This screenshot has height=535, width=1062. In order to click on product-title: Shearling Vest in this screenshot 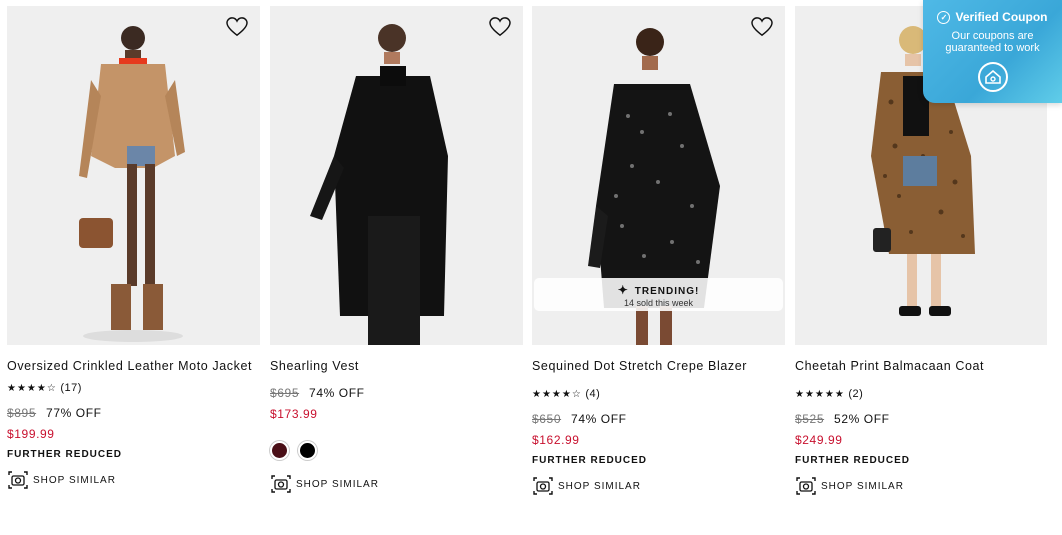, I will do `click(396, 366)`.